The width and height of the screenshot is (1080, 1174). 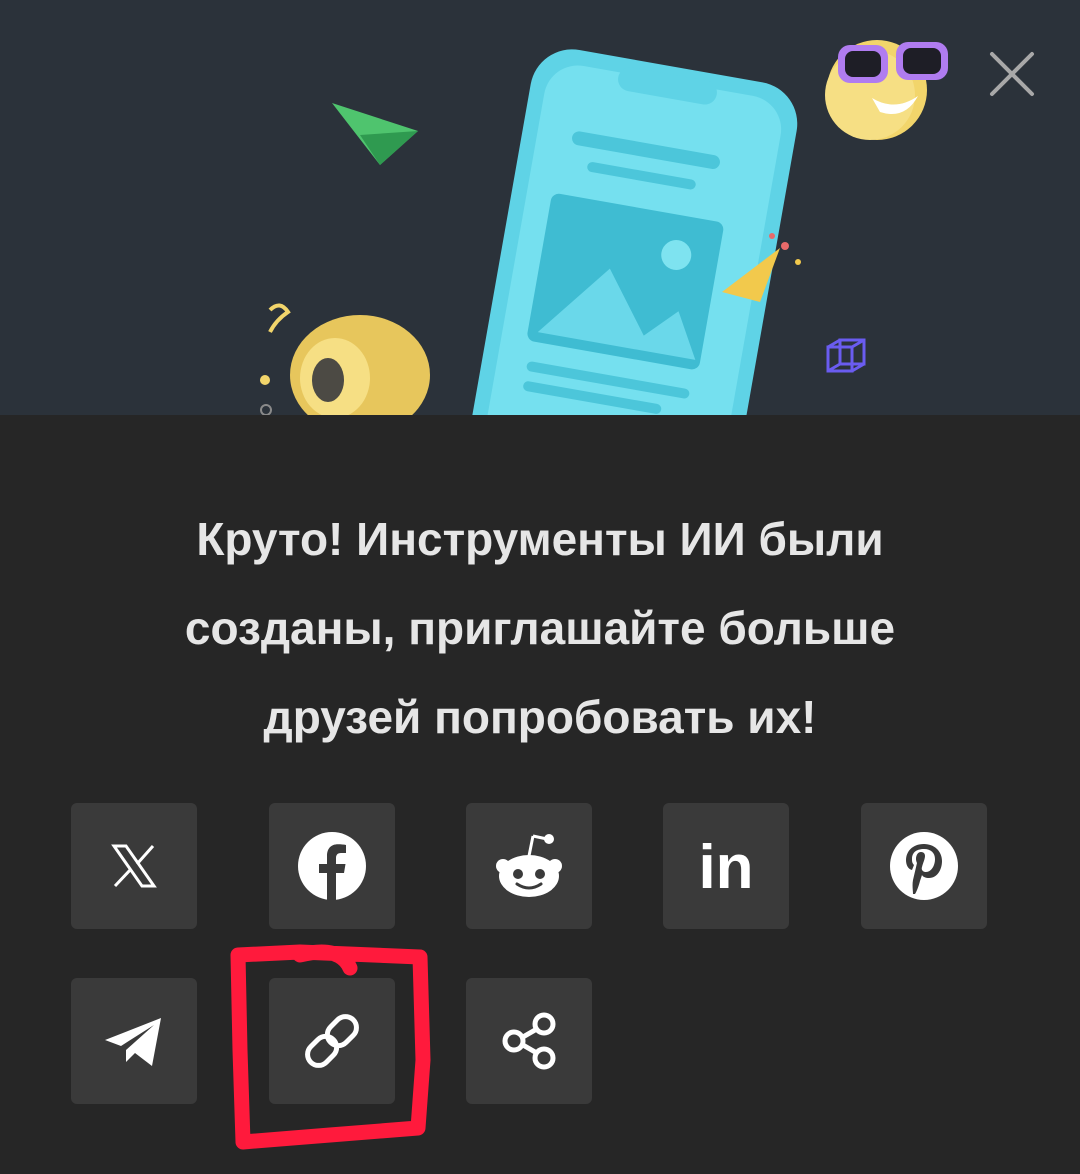 I want to click on share-telegram-button, so click(x=134, y=1041).